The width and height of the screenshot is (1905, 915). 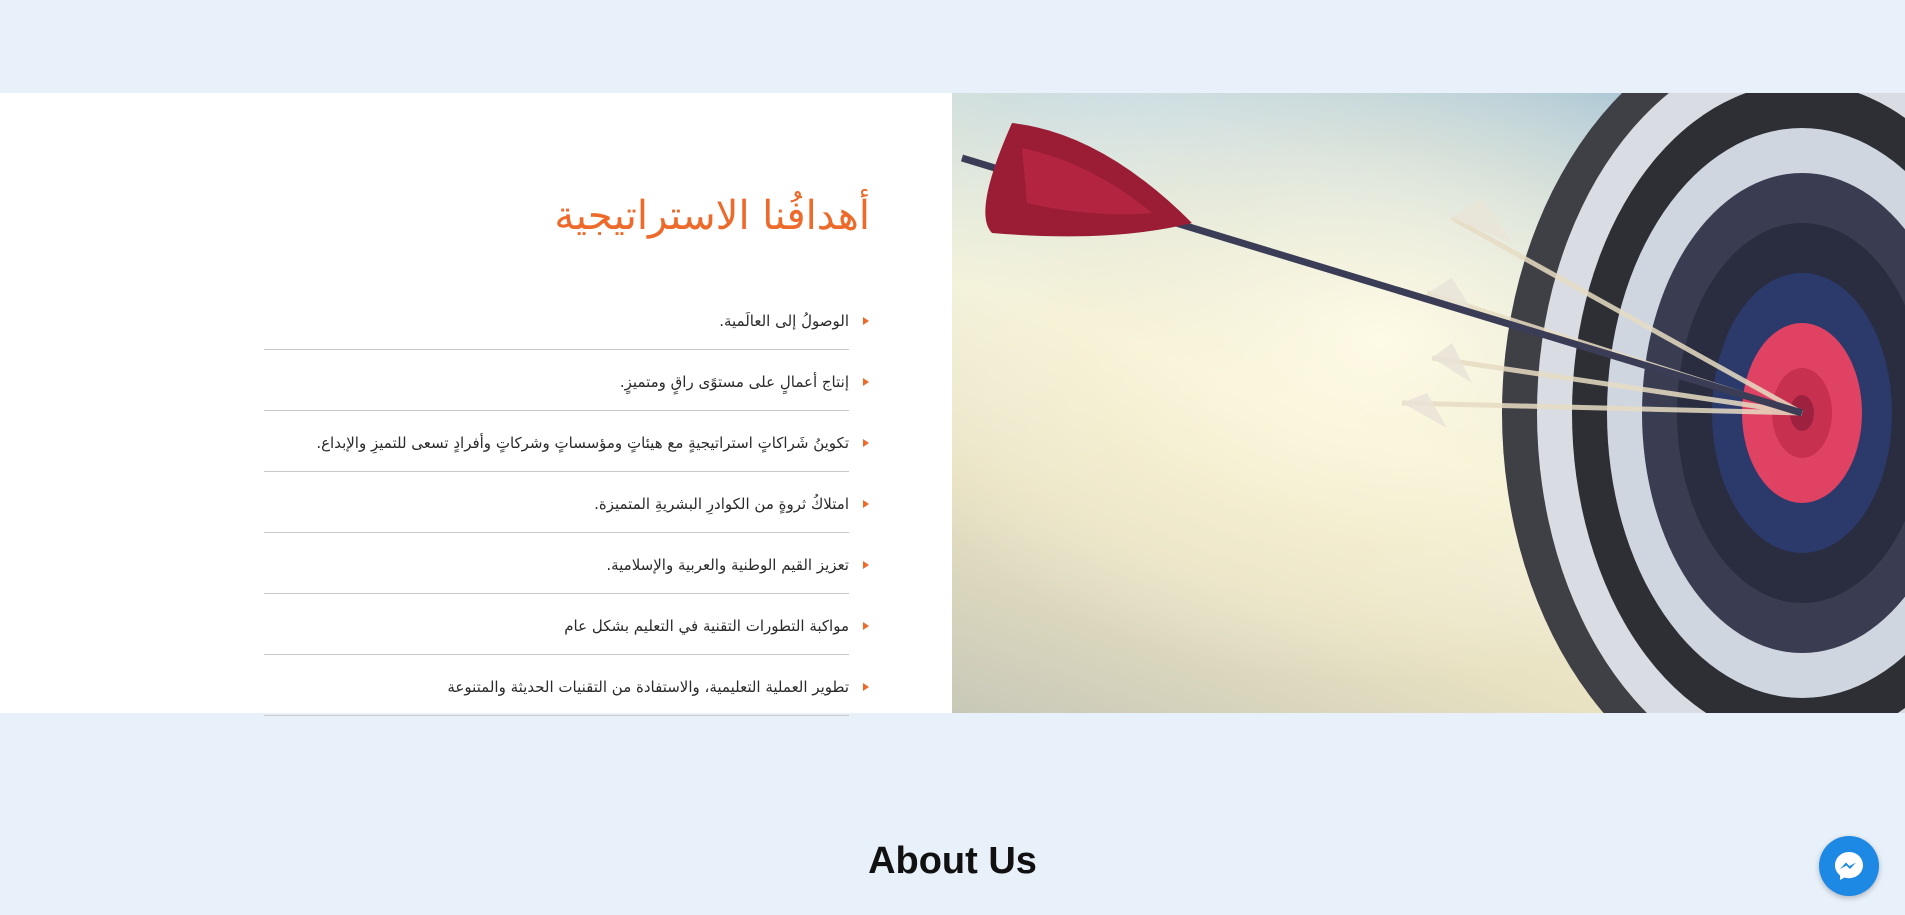 I want to click on goal-item: الوصولُ إلى العالَمية., so click(x=566, y=319).